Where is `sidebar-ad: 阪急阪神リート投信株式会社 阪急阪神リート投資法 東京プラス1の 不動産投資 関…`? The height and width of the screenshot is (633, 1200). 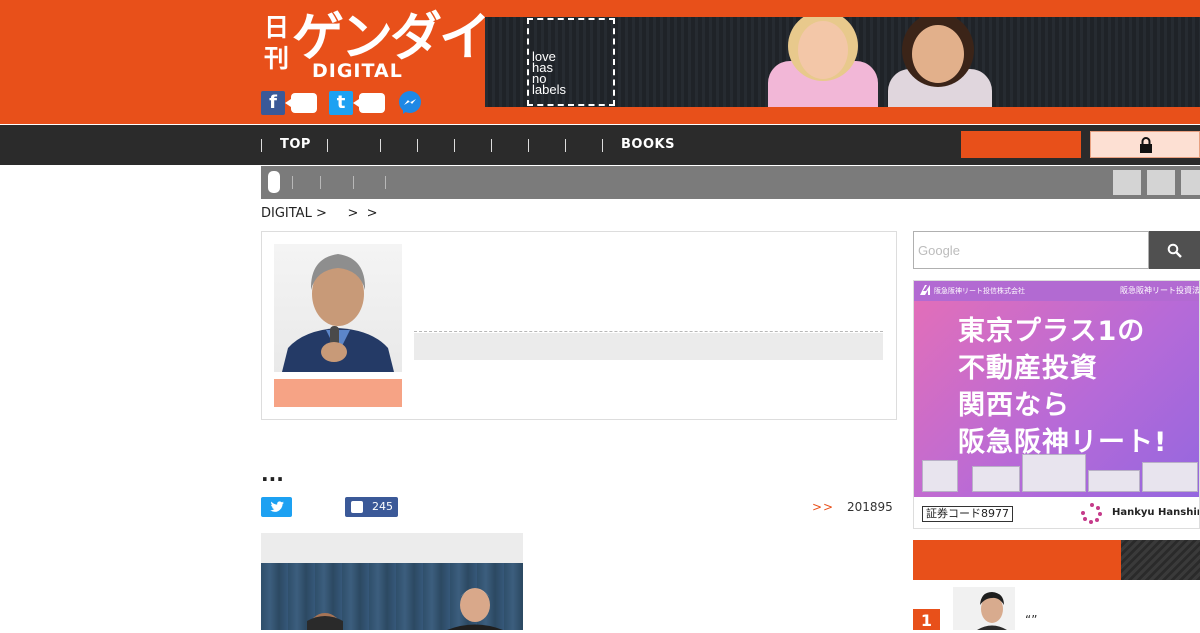 sidebar-ad: 阪急阪神リート投信株式会社 阪急阪神リート投資法 東京プラス1の 不動産投資 関… is located at coordinates (1056, 404).